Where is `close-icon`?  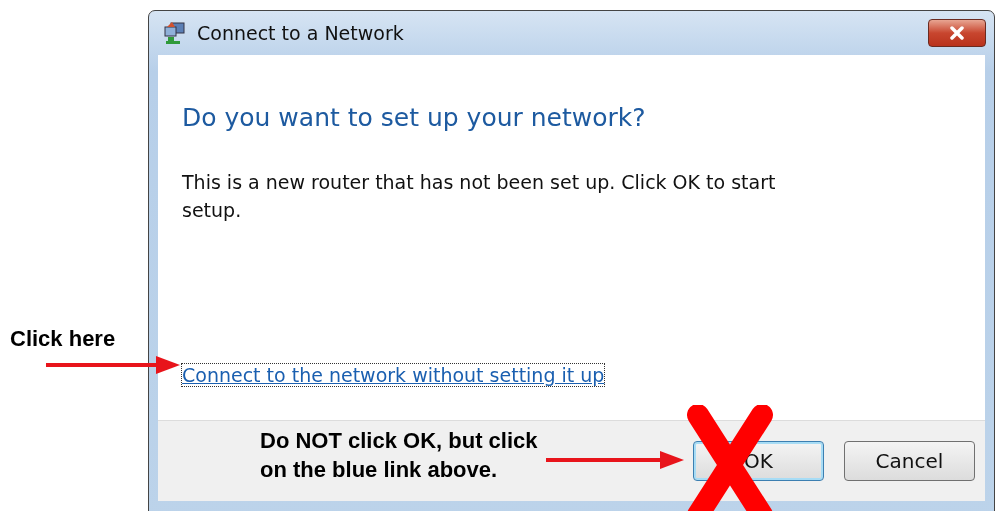 close-icon is located at coordinates (957, 33).